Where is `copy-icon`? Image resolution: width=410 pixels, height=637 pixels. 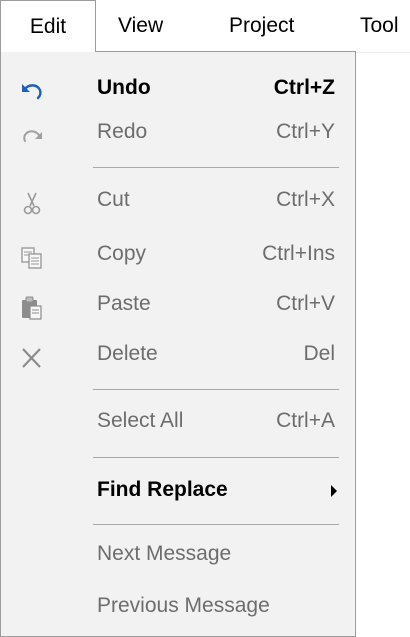 copy-icon is located at coordinates (32, 255).